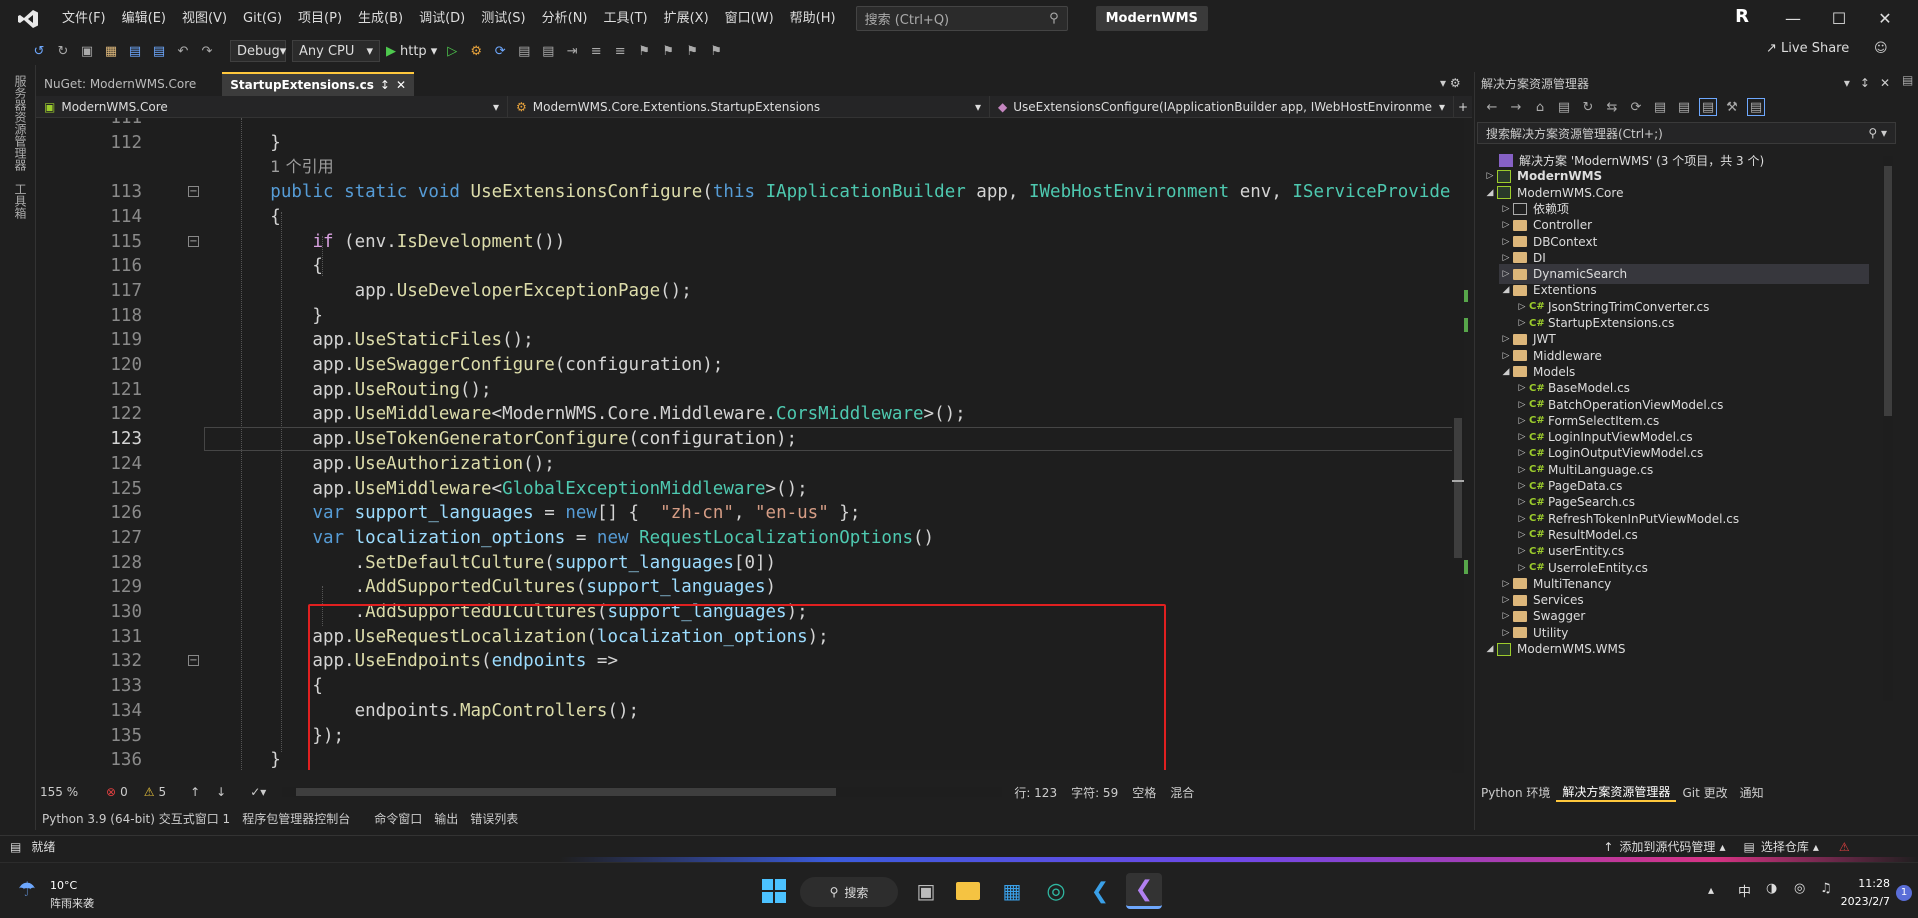  What do you see at coordinates (1056, 891) in the screenshot?
I see `edge-icon: ◎` at bounding box center [1056, 891].